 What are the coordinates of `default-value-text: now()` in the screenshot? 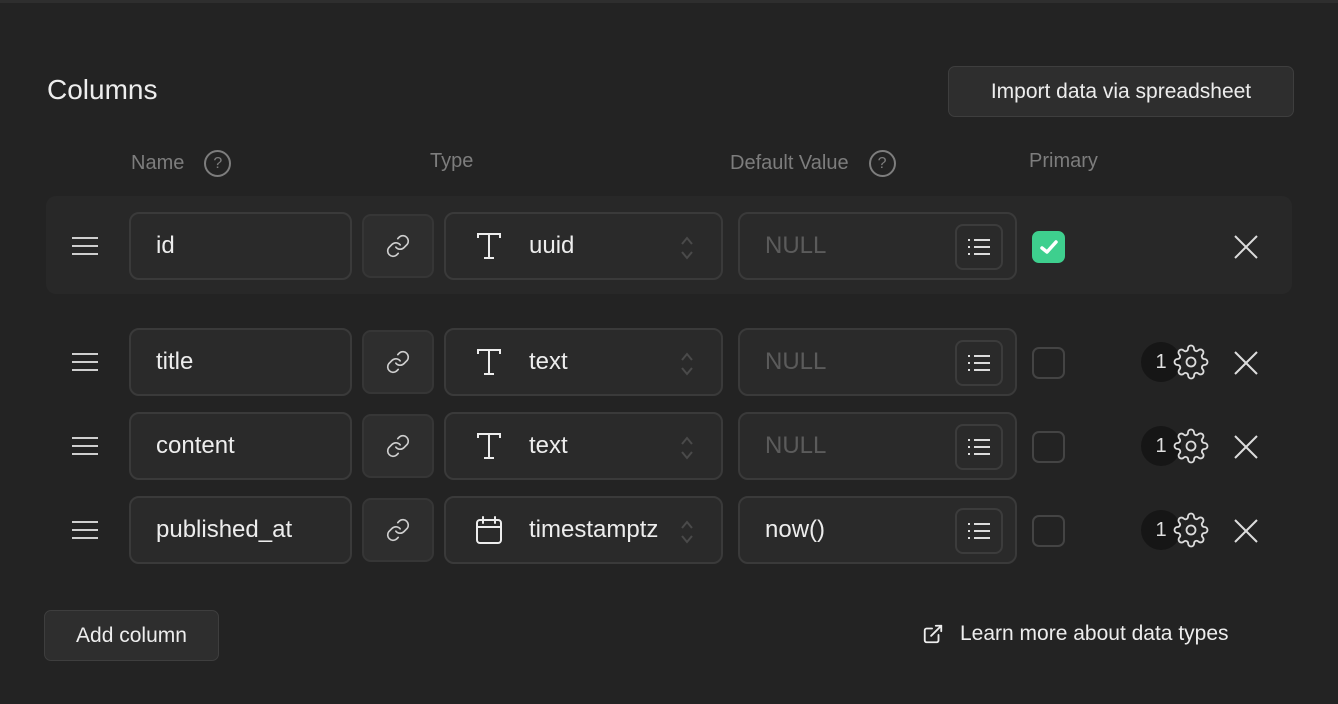 It's located at (795, 529).